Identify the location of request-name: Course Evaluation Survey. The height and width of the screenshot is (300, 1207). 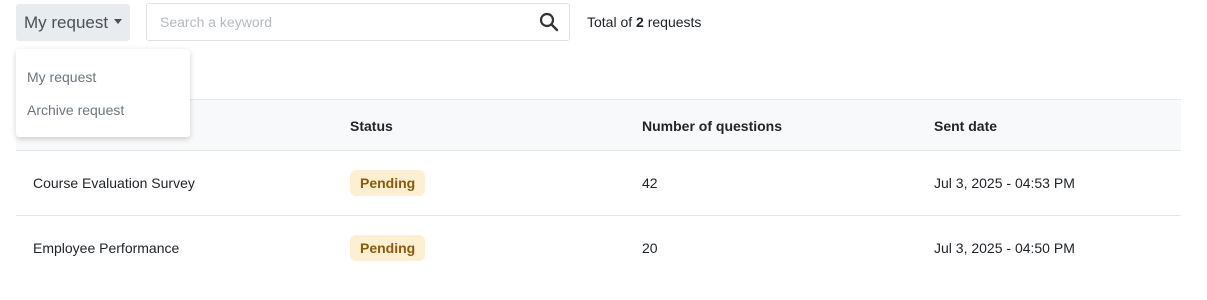
(114, 183).